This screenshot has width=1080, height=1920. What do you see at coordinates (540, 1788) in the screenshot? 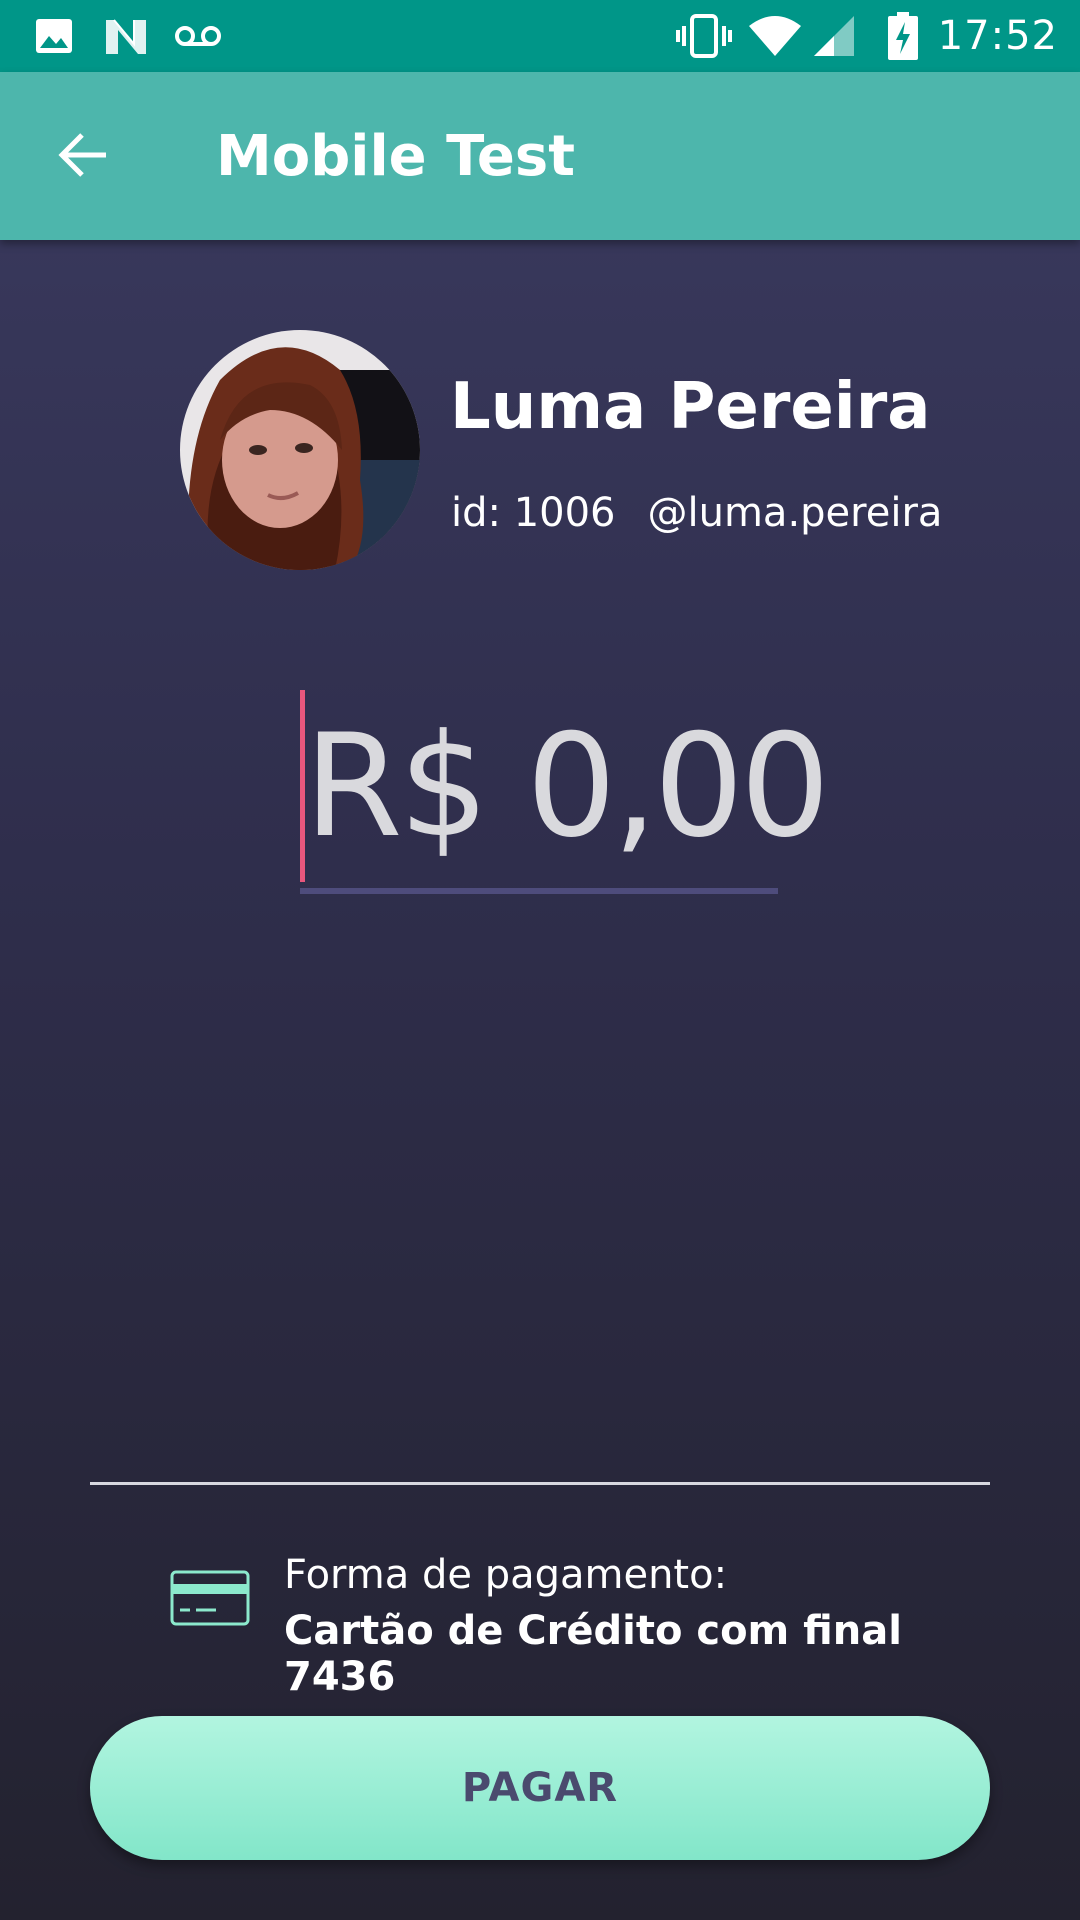
I see `pay-button: PAGAR` at bounding box center [540, 1788].